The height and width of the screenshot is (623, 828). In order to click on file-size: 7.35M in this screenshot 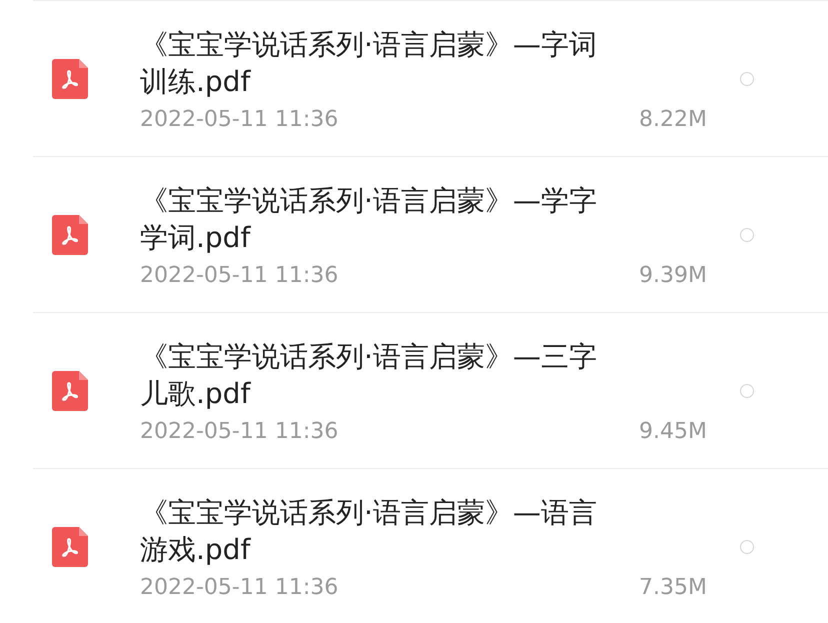, I will do `click(673, 587)`.